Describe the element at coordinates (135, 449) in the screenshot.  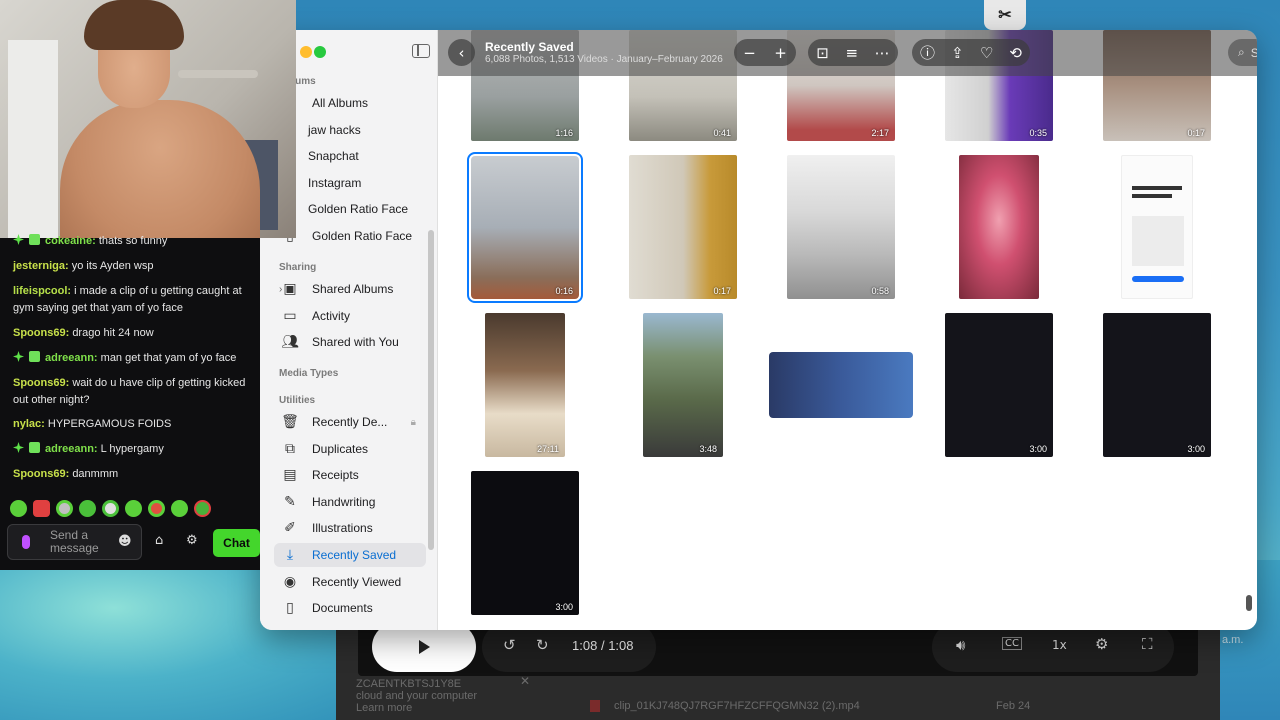
I see `chat-message: adreeann: L hypergamy` at that location.